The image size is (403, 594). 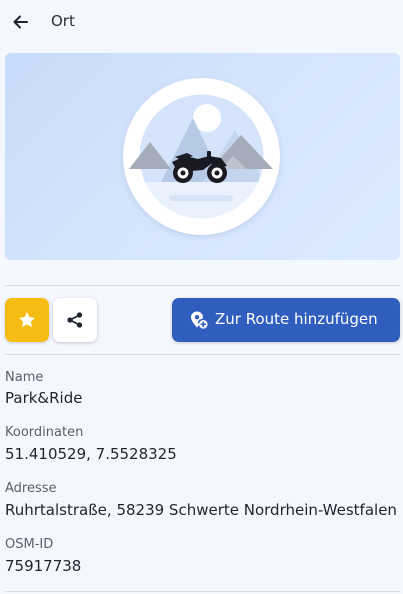 I want to click on star-icon, so click(x=27, y=320).